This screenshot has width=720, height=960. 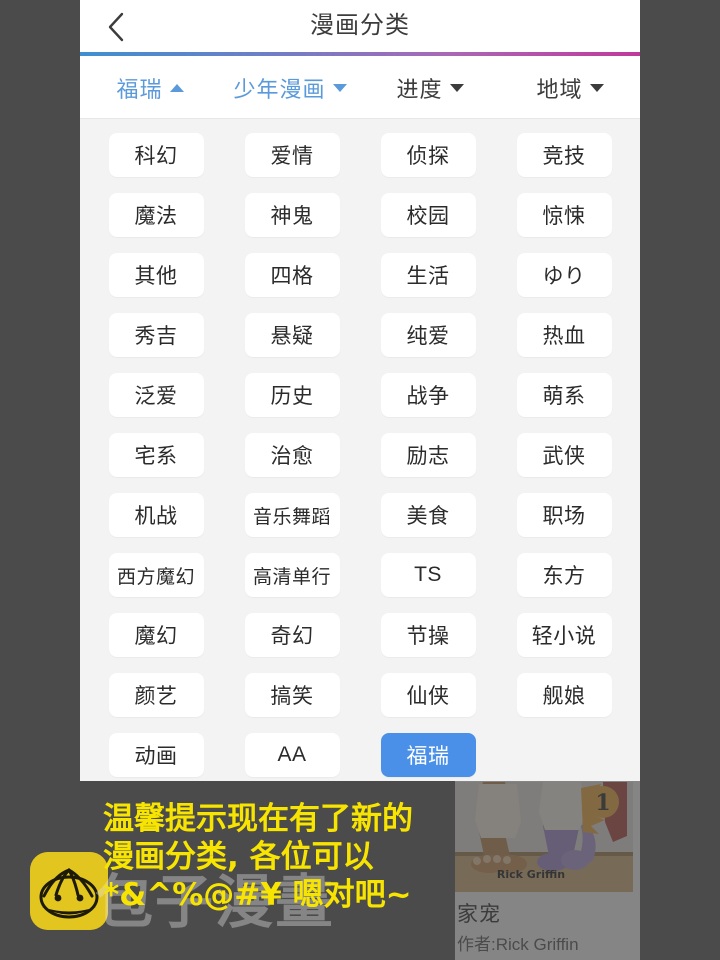 What do you see at coordinates (156, 515) in the screenshot?
I see `tag-chip: 机战` at bounding box center [156, 515].